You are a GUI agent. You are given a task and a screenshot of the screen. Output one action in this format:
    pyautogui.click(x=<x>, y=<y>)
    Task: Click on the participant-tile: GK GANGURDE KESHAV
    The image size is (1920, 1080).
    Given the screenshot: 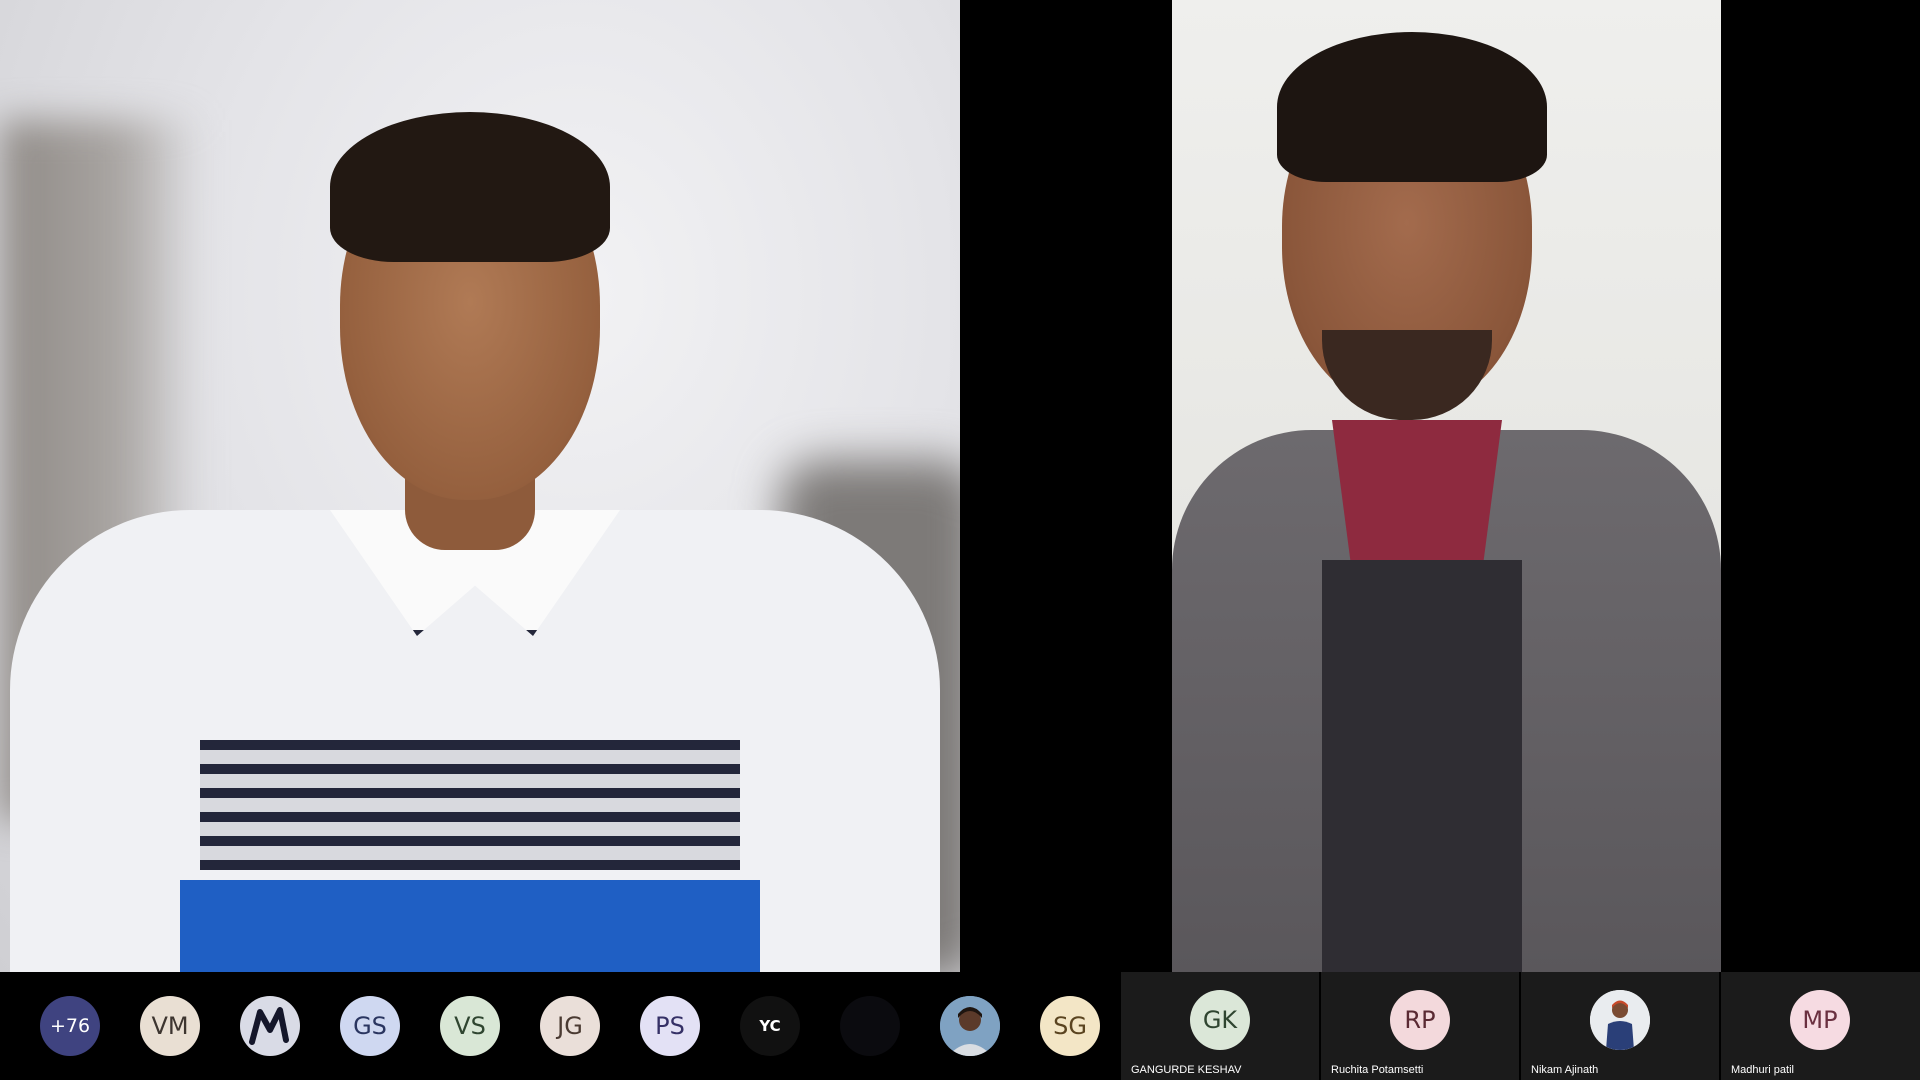 What is the action you would take?
    pyautogui.click(x=1220, y=1026)
    